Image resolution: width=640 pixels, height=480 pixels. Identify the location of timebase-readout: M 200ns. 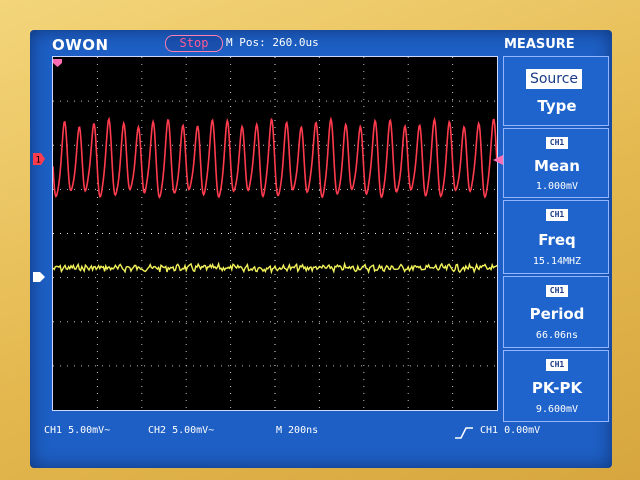
(297, 430).